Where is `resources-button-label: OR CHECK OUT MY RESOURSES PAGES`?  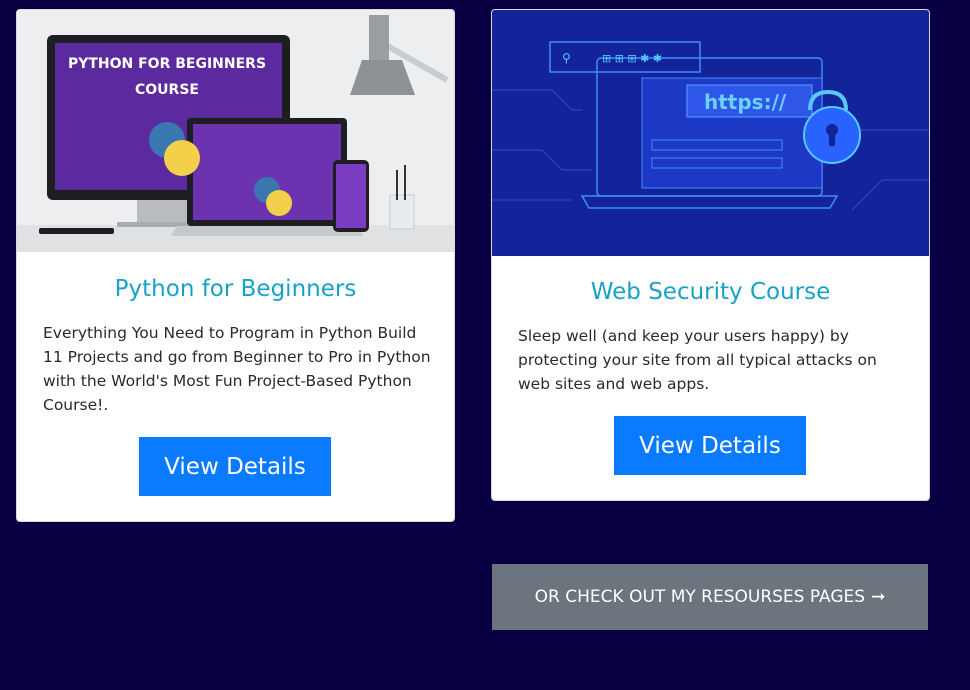
resources-button-label: OR CHECK OUT MY RESOURSES PAGES is located at coordinates (700, 597).